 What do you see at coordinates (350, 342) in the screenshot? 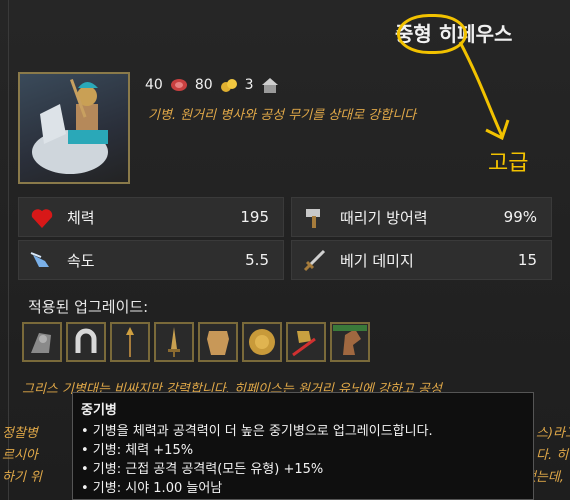
I see `horse-head-icon` at bounding box center [350, 342].